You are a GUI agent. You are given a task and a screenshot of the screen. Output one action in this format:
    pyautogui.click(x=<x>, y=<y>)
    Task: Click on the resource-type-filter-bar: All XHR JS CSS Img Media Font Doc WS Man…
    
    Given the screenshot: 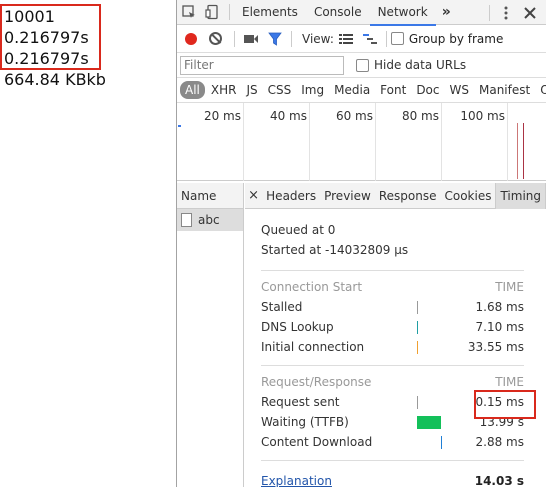 What is the action you would take?
    pyautogui.click(x=361, y=90)
    